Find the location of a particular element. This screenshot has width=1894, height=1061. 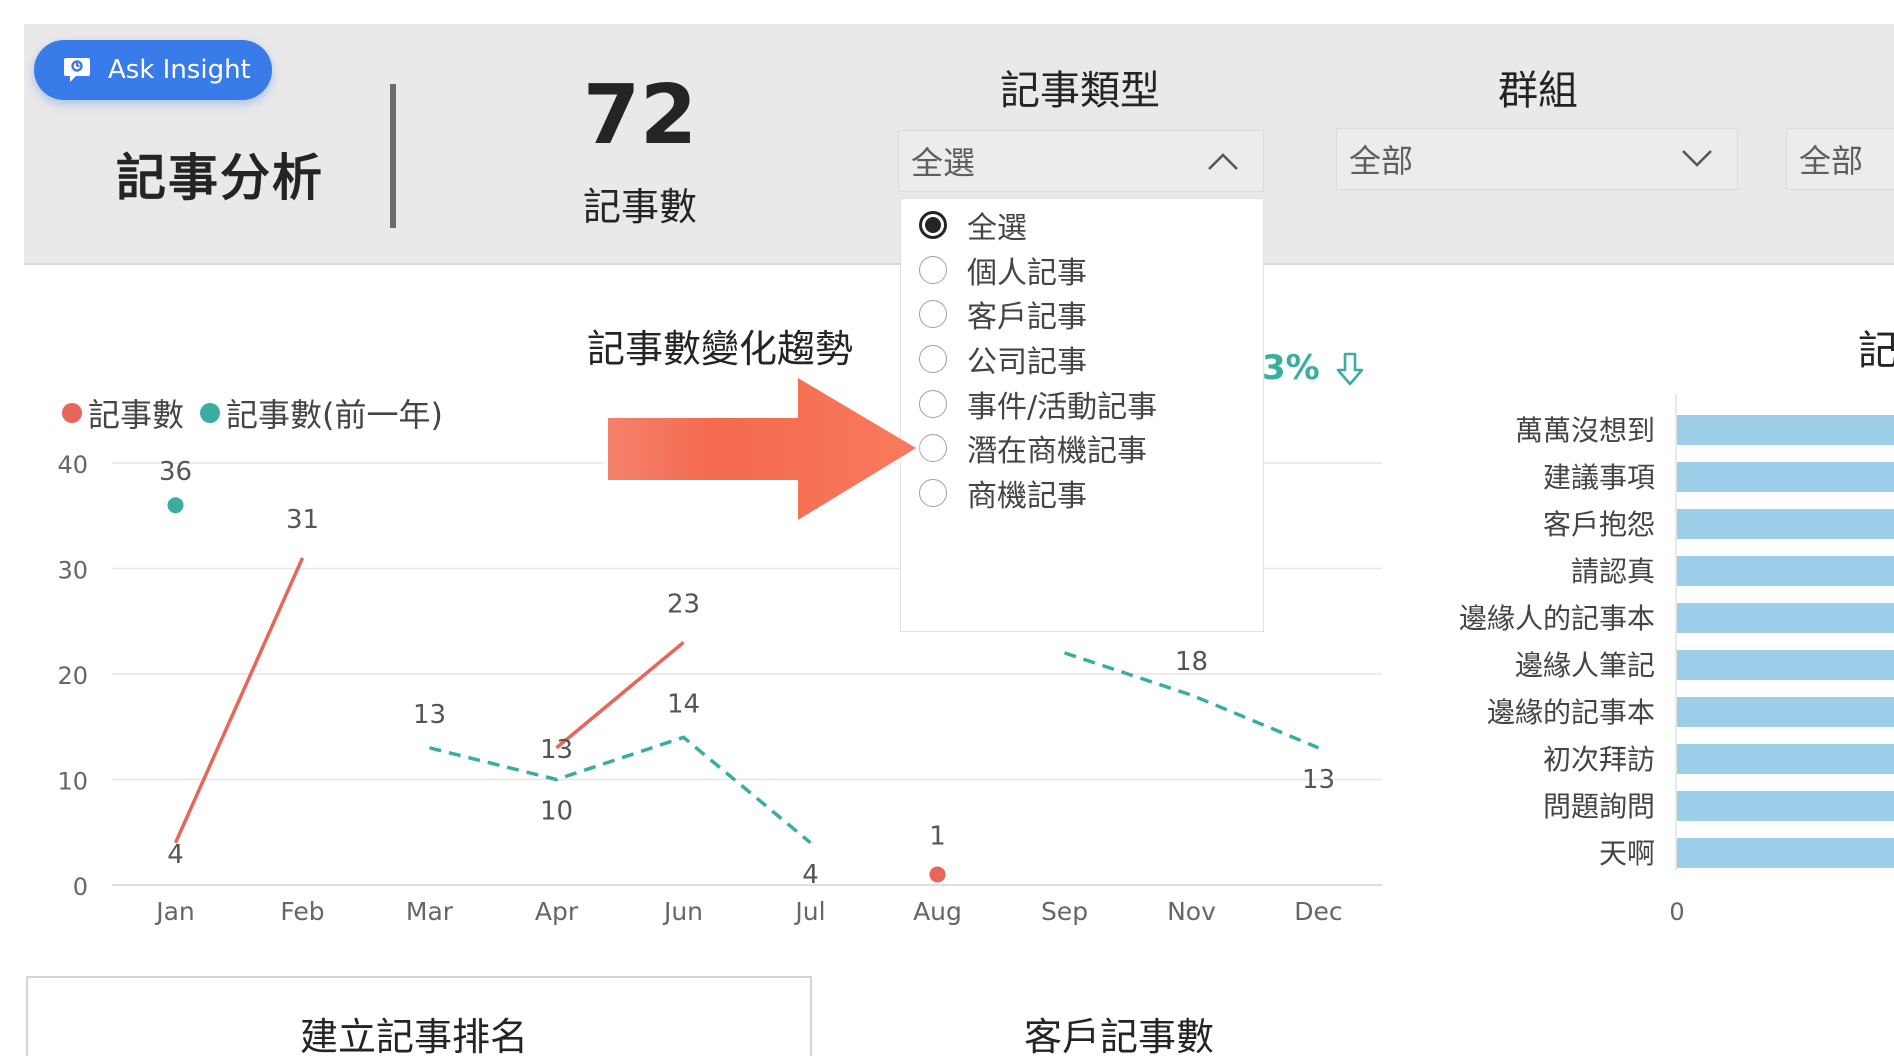

x-tick-label: Aug is located at coordinates (937, 911).